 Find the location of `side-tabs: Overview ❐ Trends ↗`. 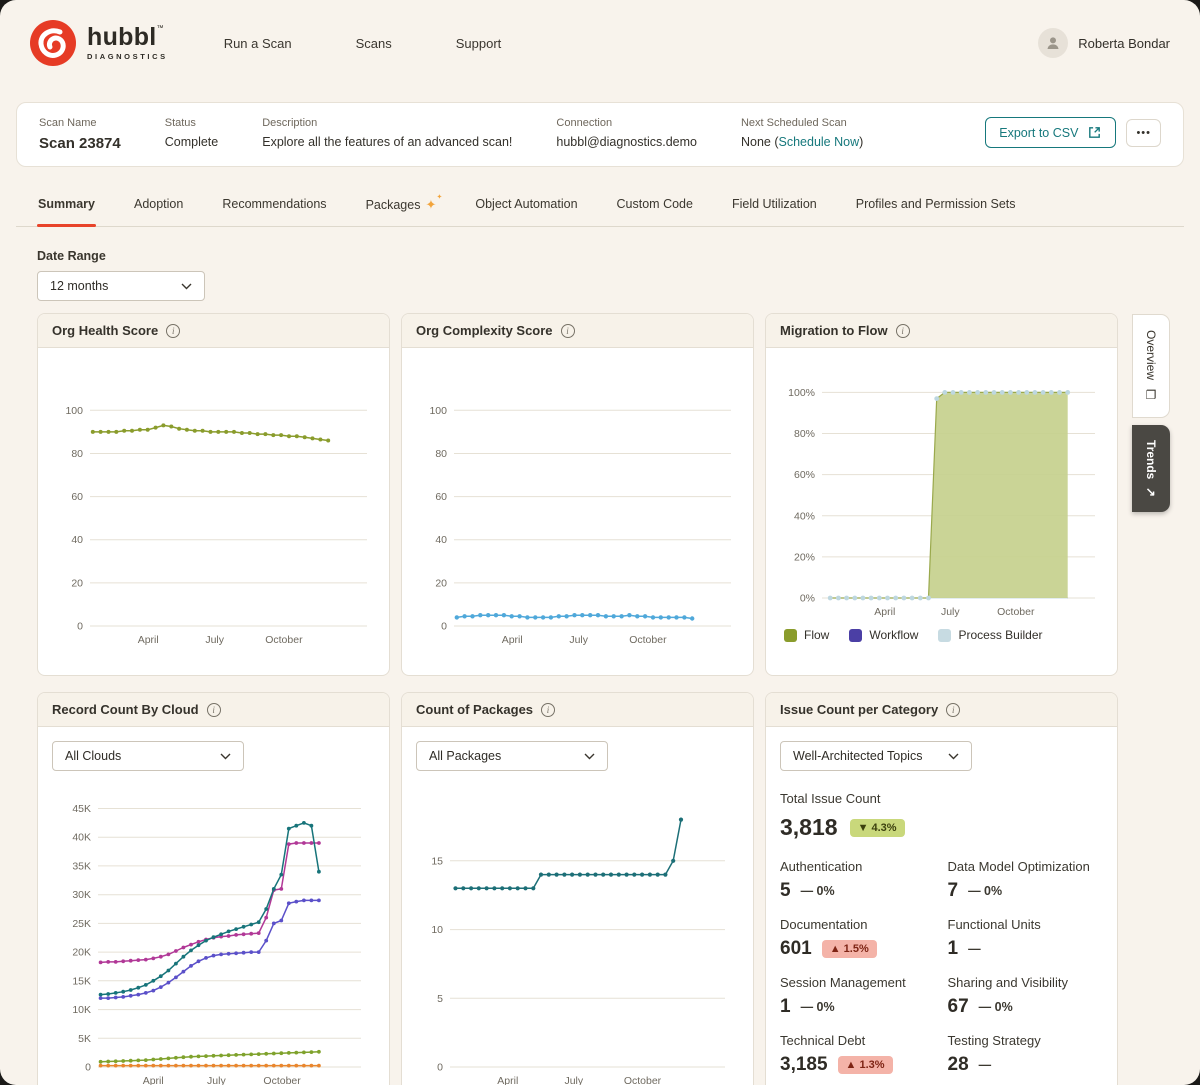

side-tabs: Overview ❐ Trends ↗ is located at coordinates (1151, 413).